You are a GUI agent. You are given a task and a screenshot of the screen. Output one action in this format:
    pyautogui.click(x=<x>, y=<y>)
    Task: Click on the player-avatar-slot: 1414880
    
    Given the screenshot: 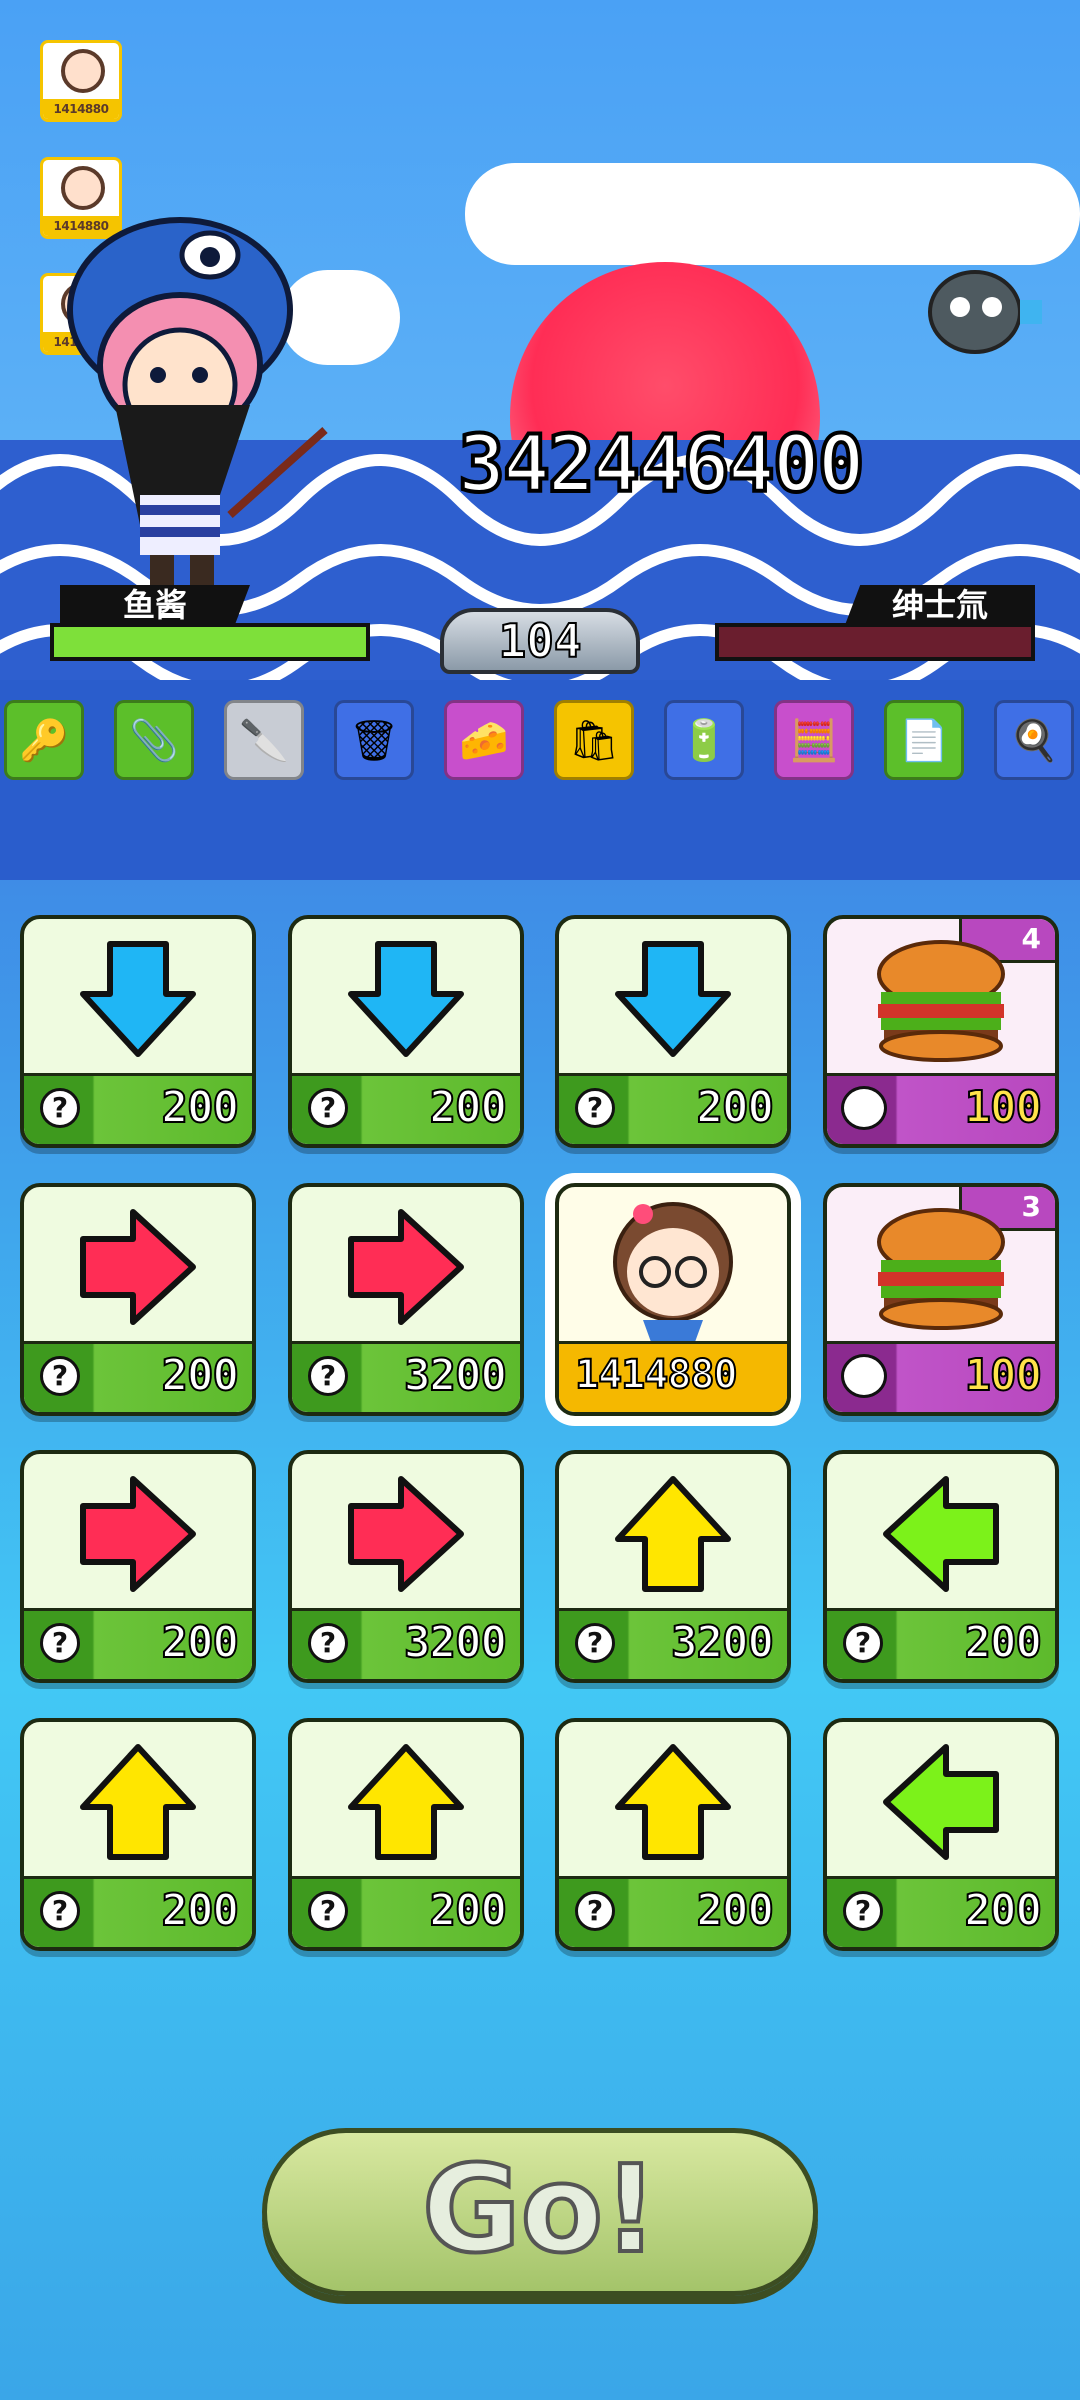 What is the action you would take?
    pyautogui.click(x=81, y=81)
    